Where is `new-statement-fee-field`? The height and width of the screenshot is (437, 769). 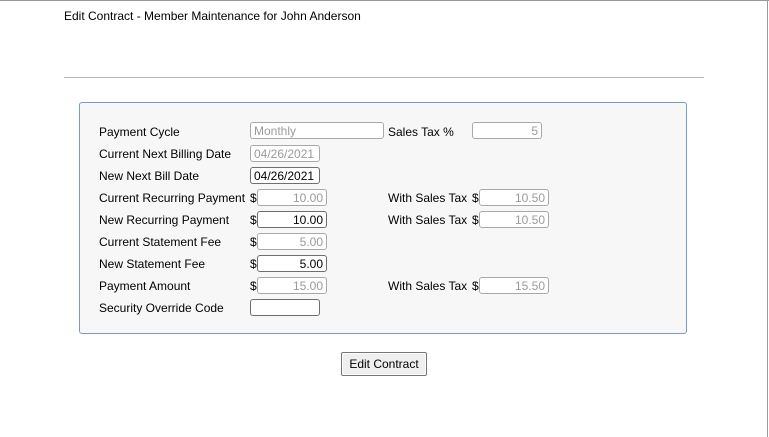 new-statement-fee-field is located at coordinates (292, 263).